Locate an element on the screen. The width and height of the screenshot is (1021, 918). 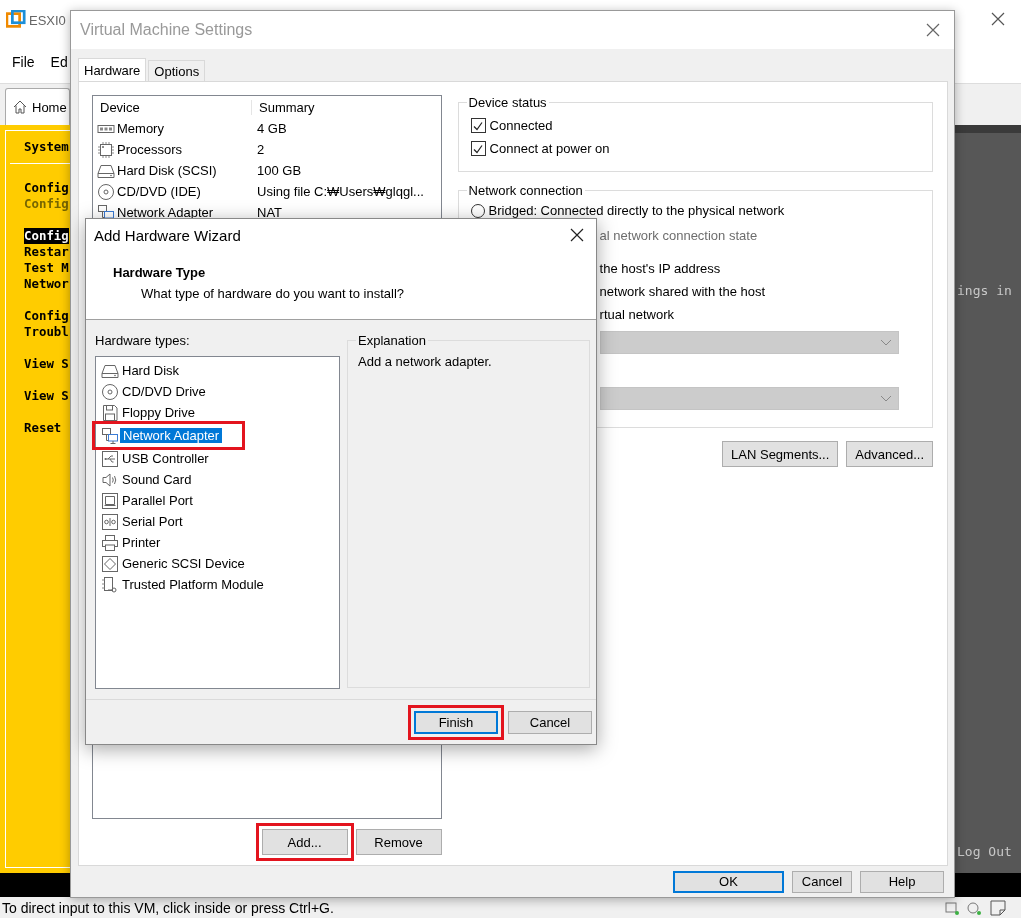
radio-label: Bridged: Connected directly to the physical network is located at coordinates (636, 210).